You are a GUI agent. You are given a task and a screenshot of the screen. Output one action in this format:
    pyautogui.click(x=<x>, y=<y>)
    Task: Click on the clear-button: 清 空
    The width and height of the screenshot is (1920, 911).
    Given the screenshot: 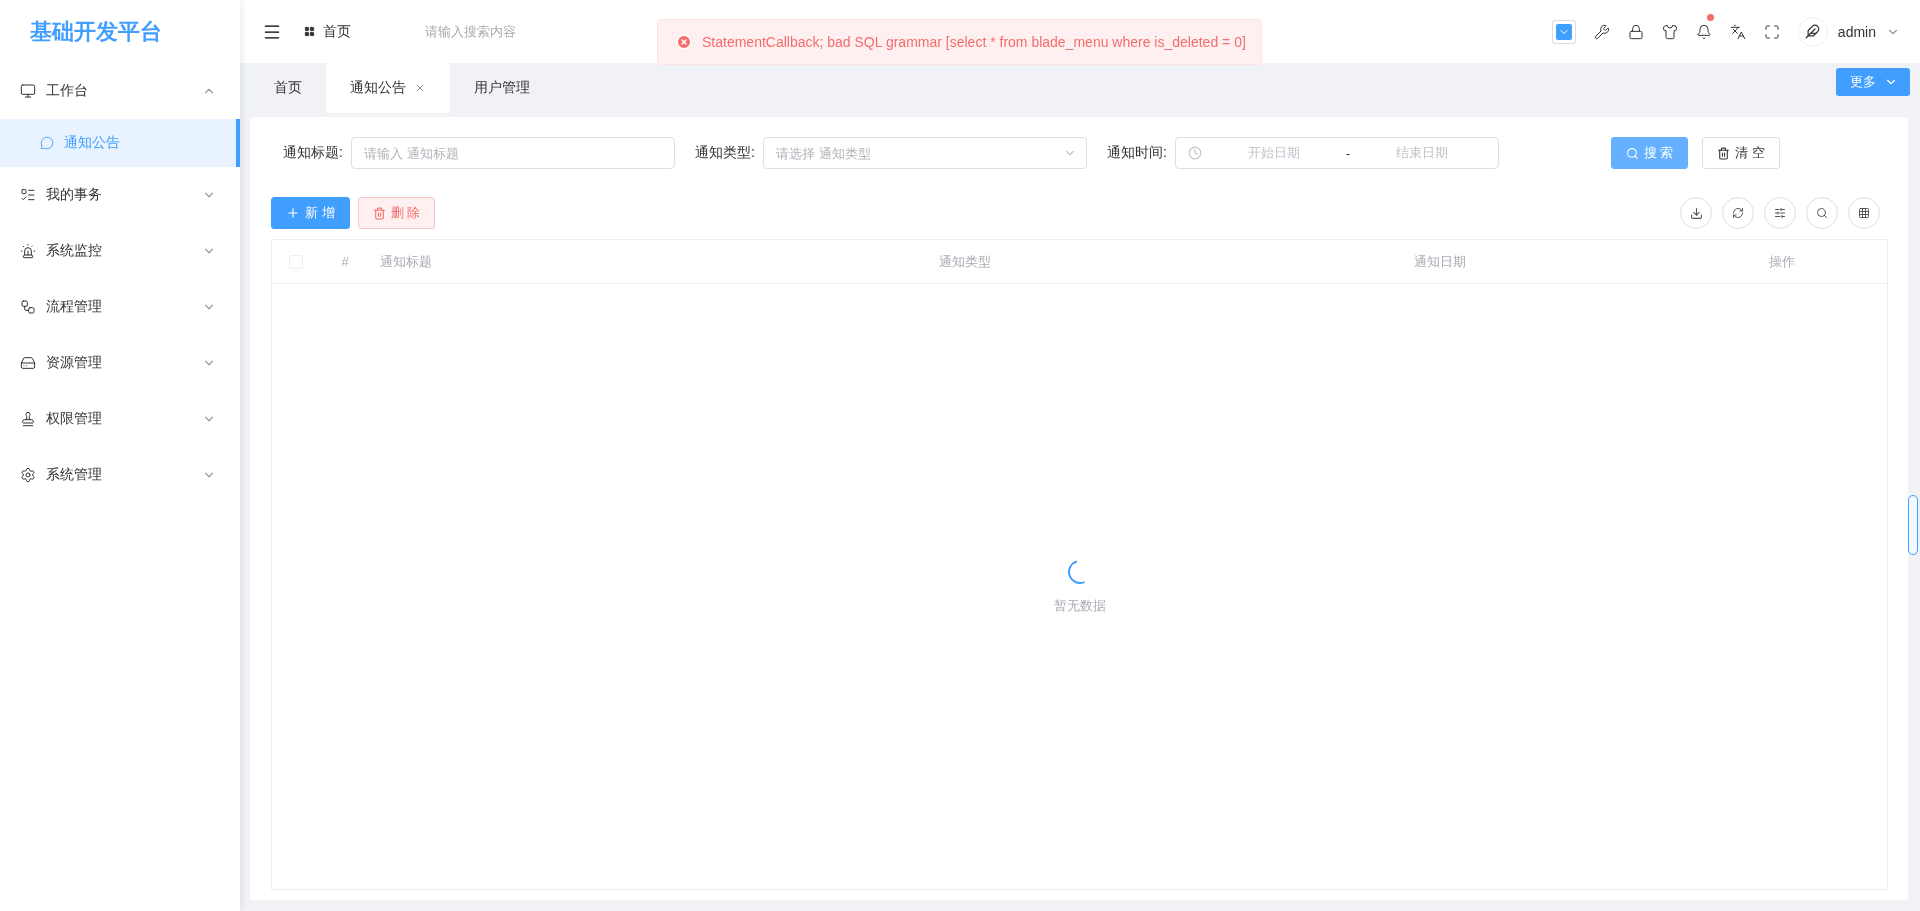 What is the action you would take?
    pyautogui.click(x=1741, y=153)
    